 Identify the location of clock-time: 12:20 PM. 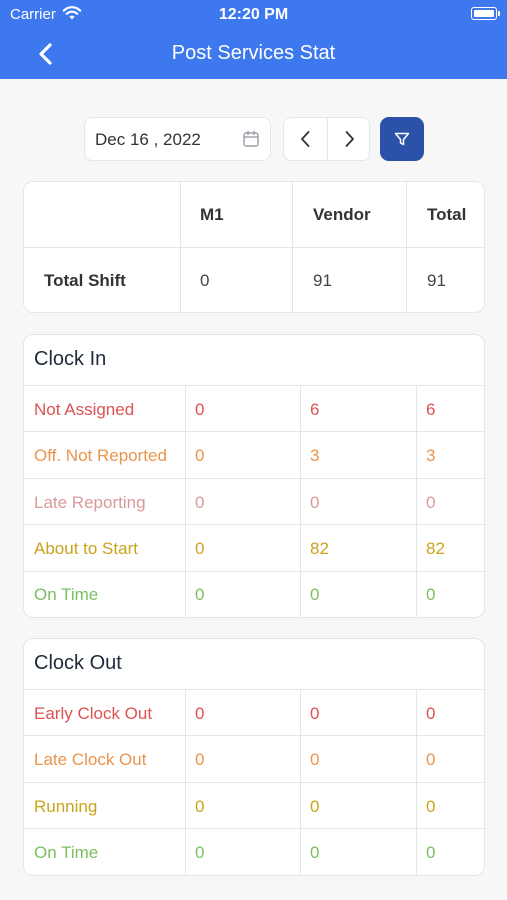
(253, 14).